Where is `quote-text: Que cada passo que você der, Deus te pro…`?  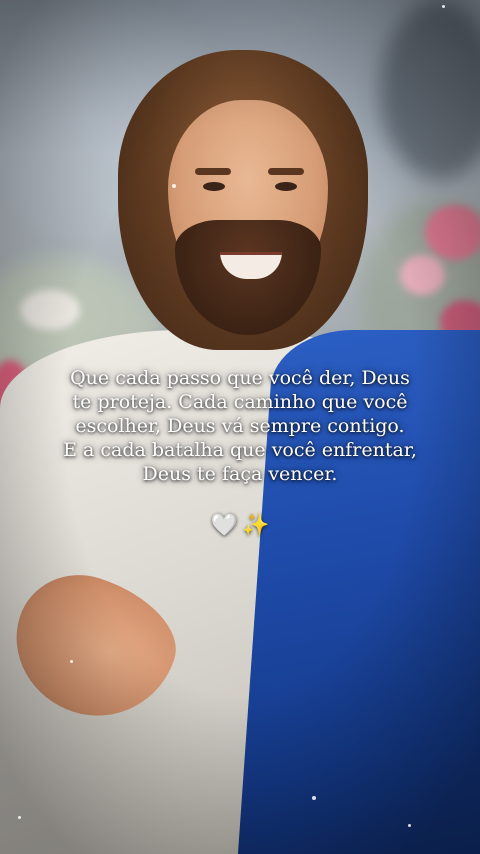
quote-text: Que cada passo que você der, Deus te pro… is located at coordinates (240, 426).